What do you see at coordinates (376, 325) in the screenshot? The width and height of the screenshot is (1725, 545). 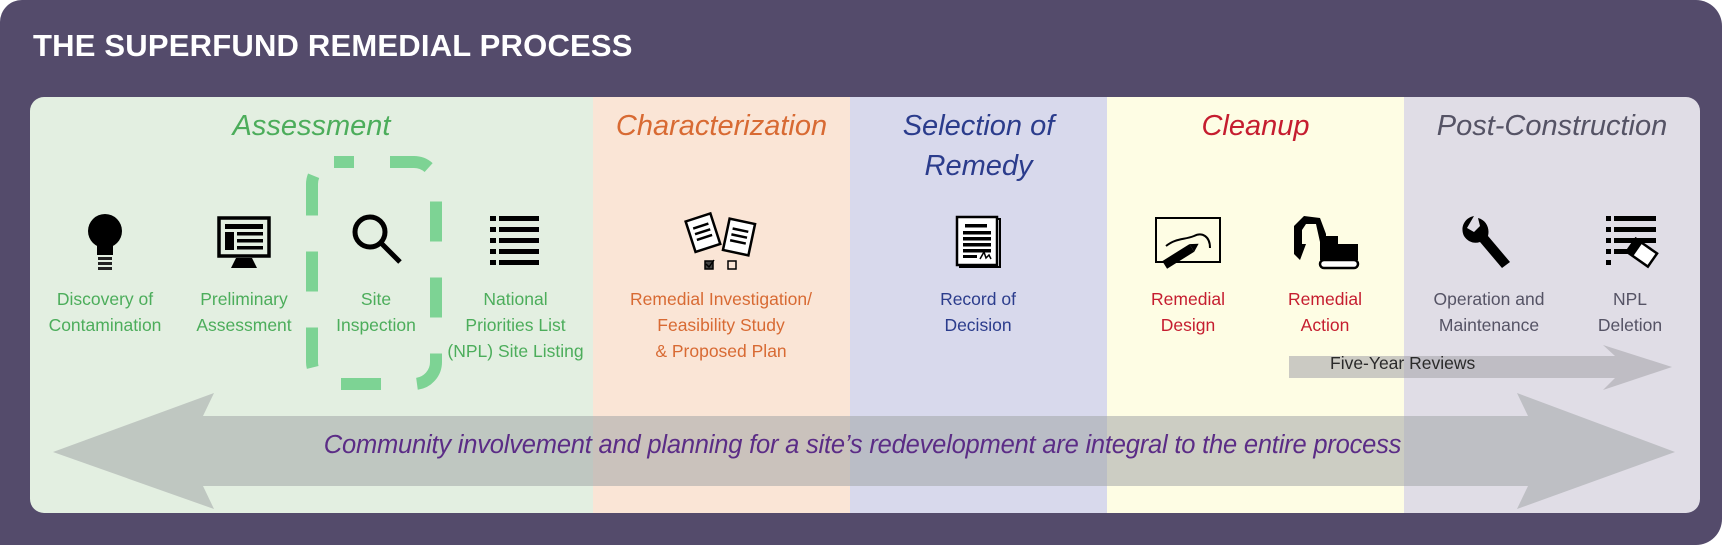 I see `step-label-line: Inspection` at bounding box center [376, 325].